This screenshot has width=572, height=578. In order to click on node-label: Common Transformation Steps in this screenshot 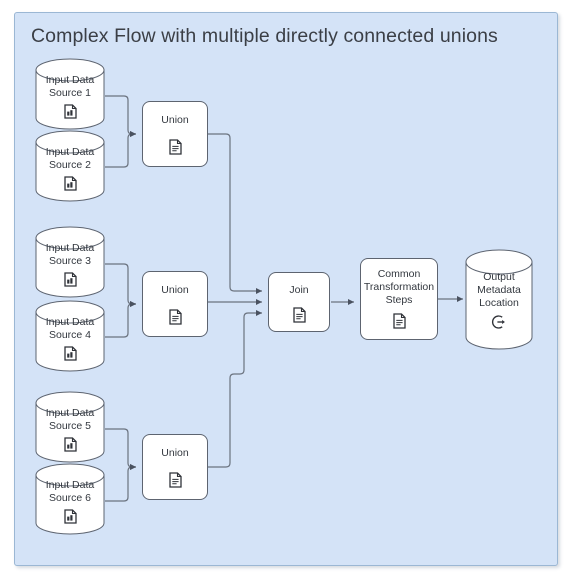, I will do `click(399, 287)`.